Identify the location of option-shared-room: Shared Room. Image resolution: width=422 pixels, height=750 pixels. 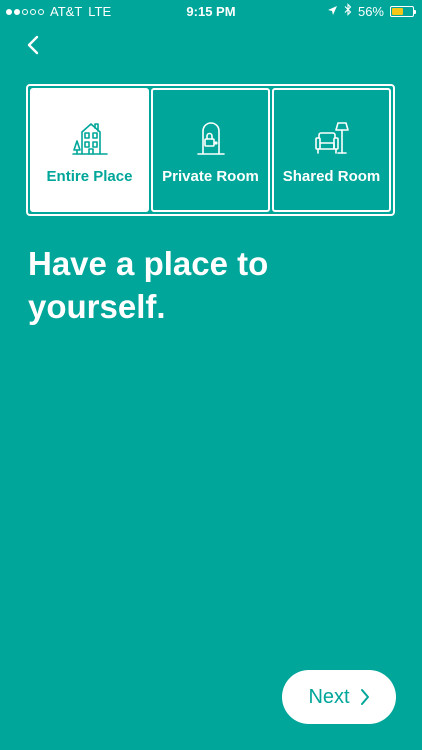
(331, 150).